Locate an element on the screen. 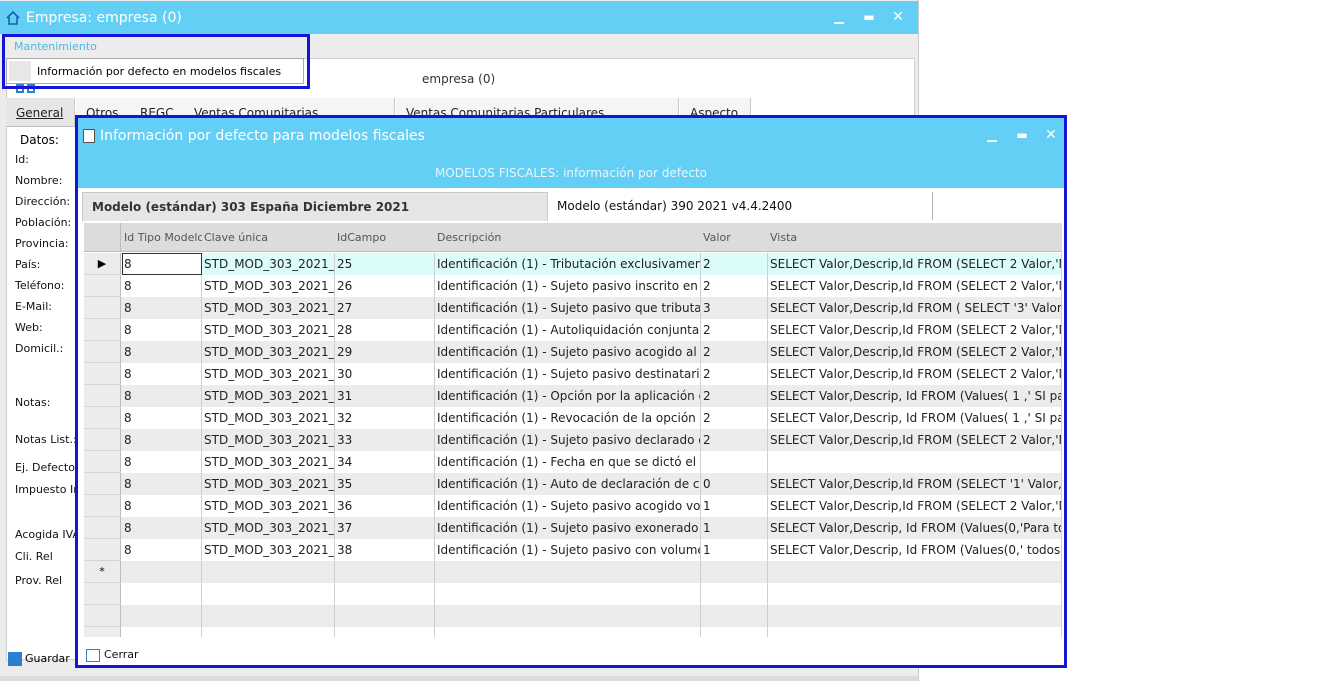 This screenshot has width=1324, height=681. guardar-button: Guardar is located at coordinates (39, 662).